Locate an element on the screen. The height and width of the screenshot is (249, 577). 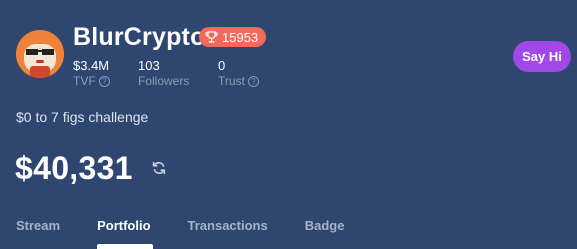
tab-portfolio: Portfolio is located at coordinates (123, 225).